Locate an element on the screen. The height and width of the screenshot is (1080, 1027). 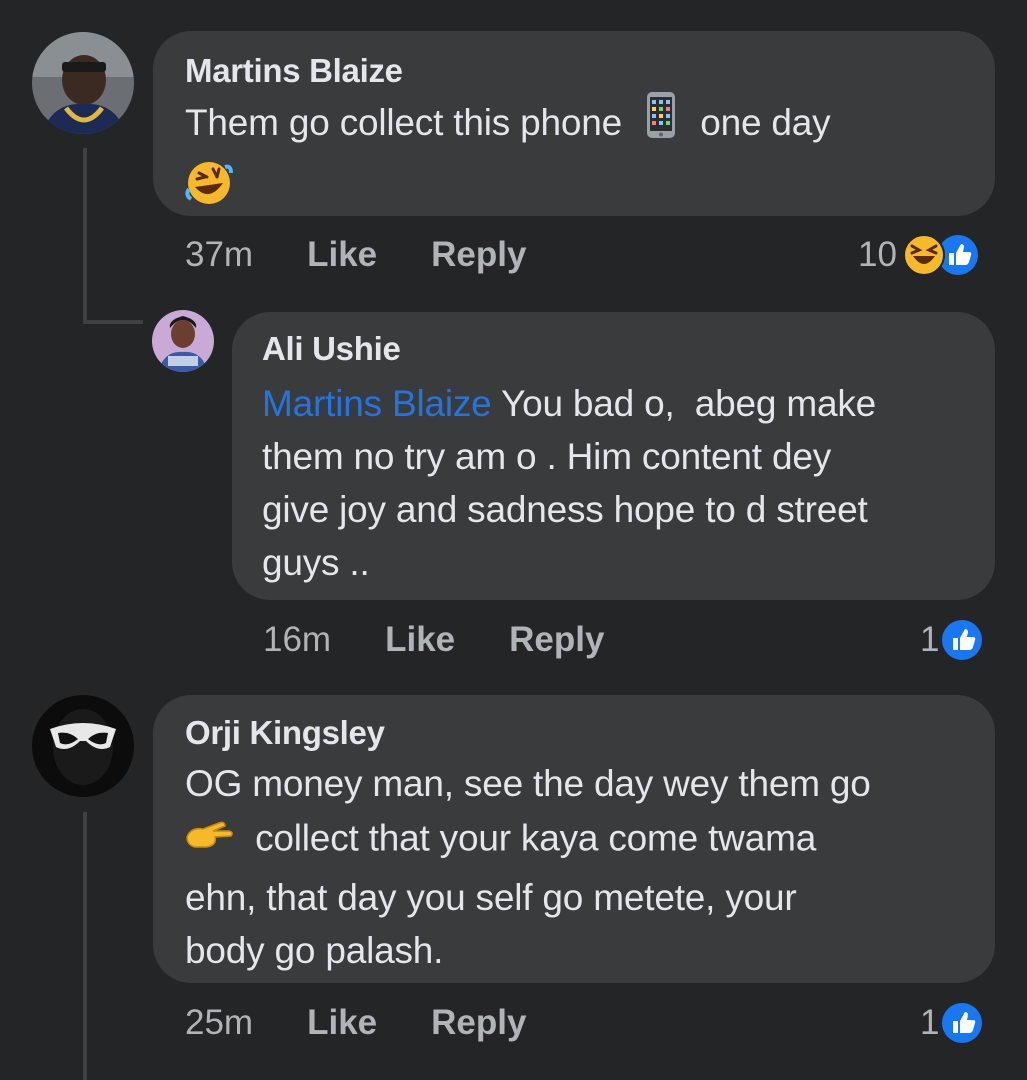
pointing-hand-icon is located at coordinates (210, 836).